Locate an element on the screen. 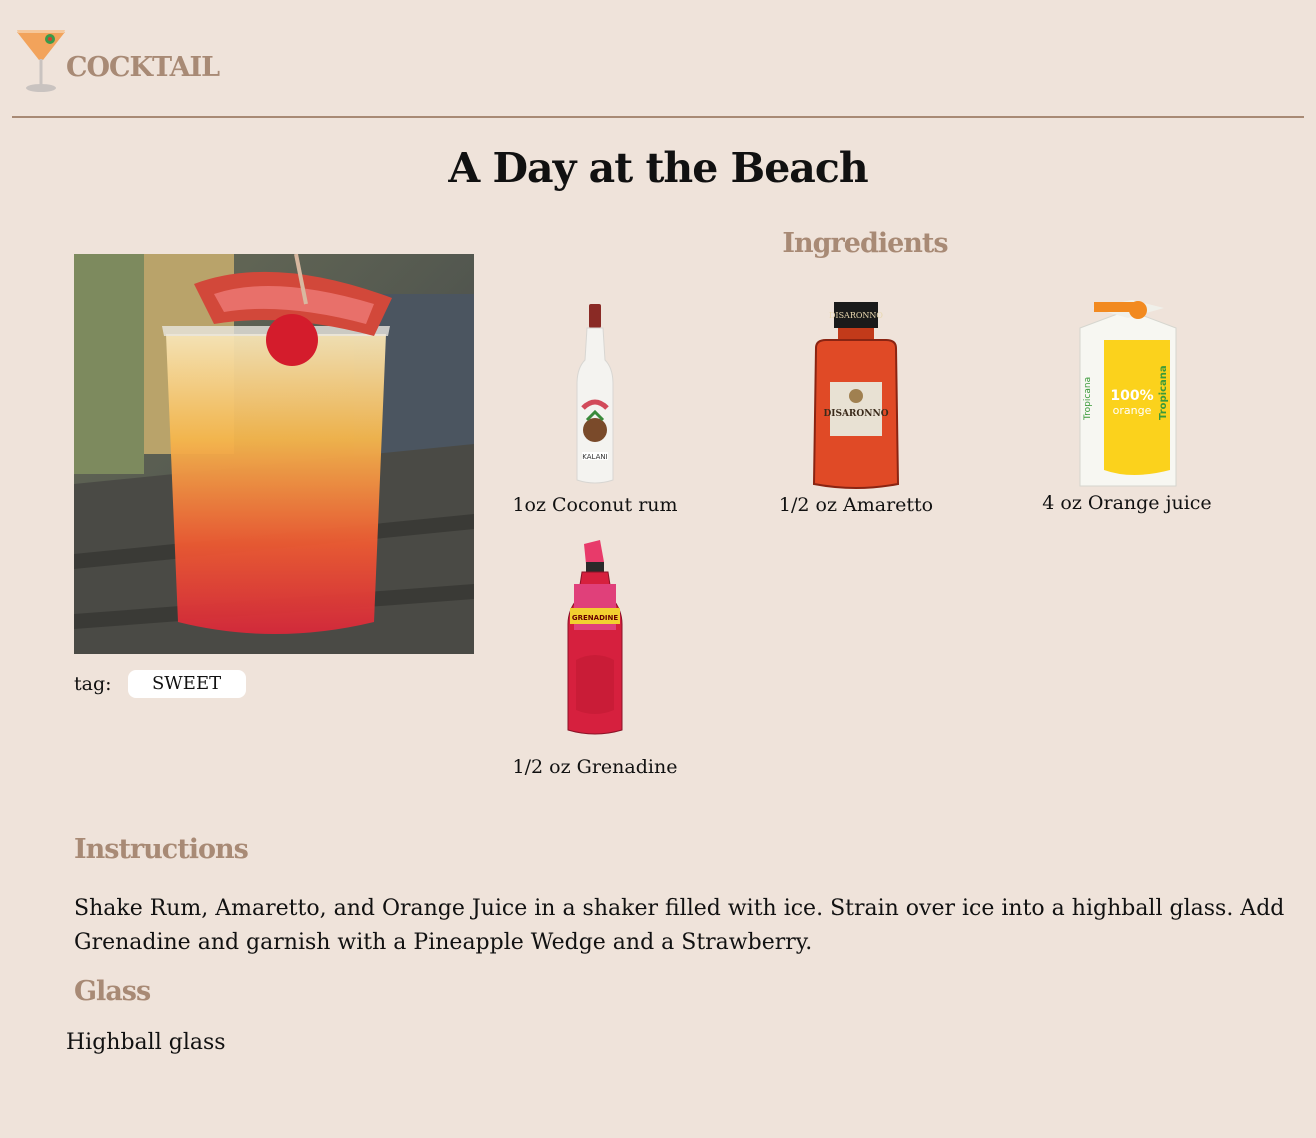  grenadine-bottle-icon: GRENADINE is located at coordinates (595, 637).